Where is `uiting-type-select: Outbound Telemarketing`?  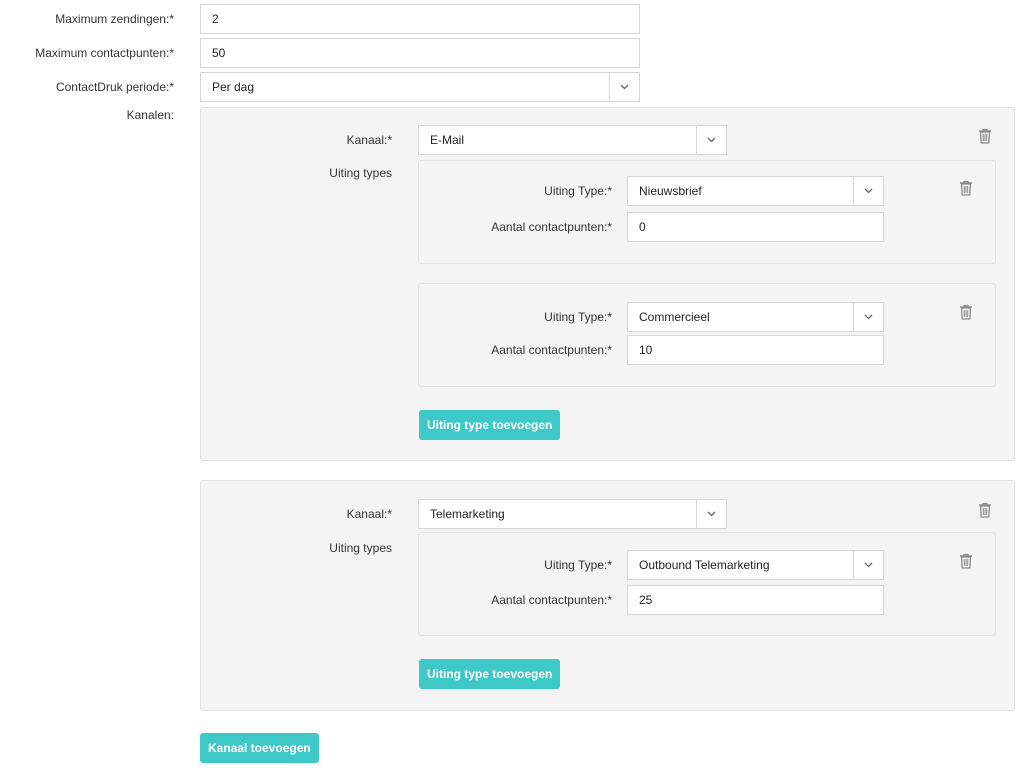
uiting-type-select: Outbound Telemarketing is located at coordinates (755, 565).